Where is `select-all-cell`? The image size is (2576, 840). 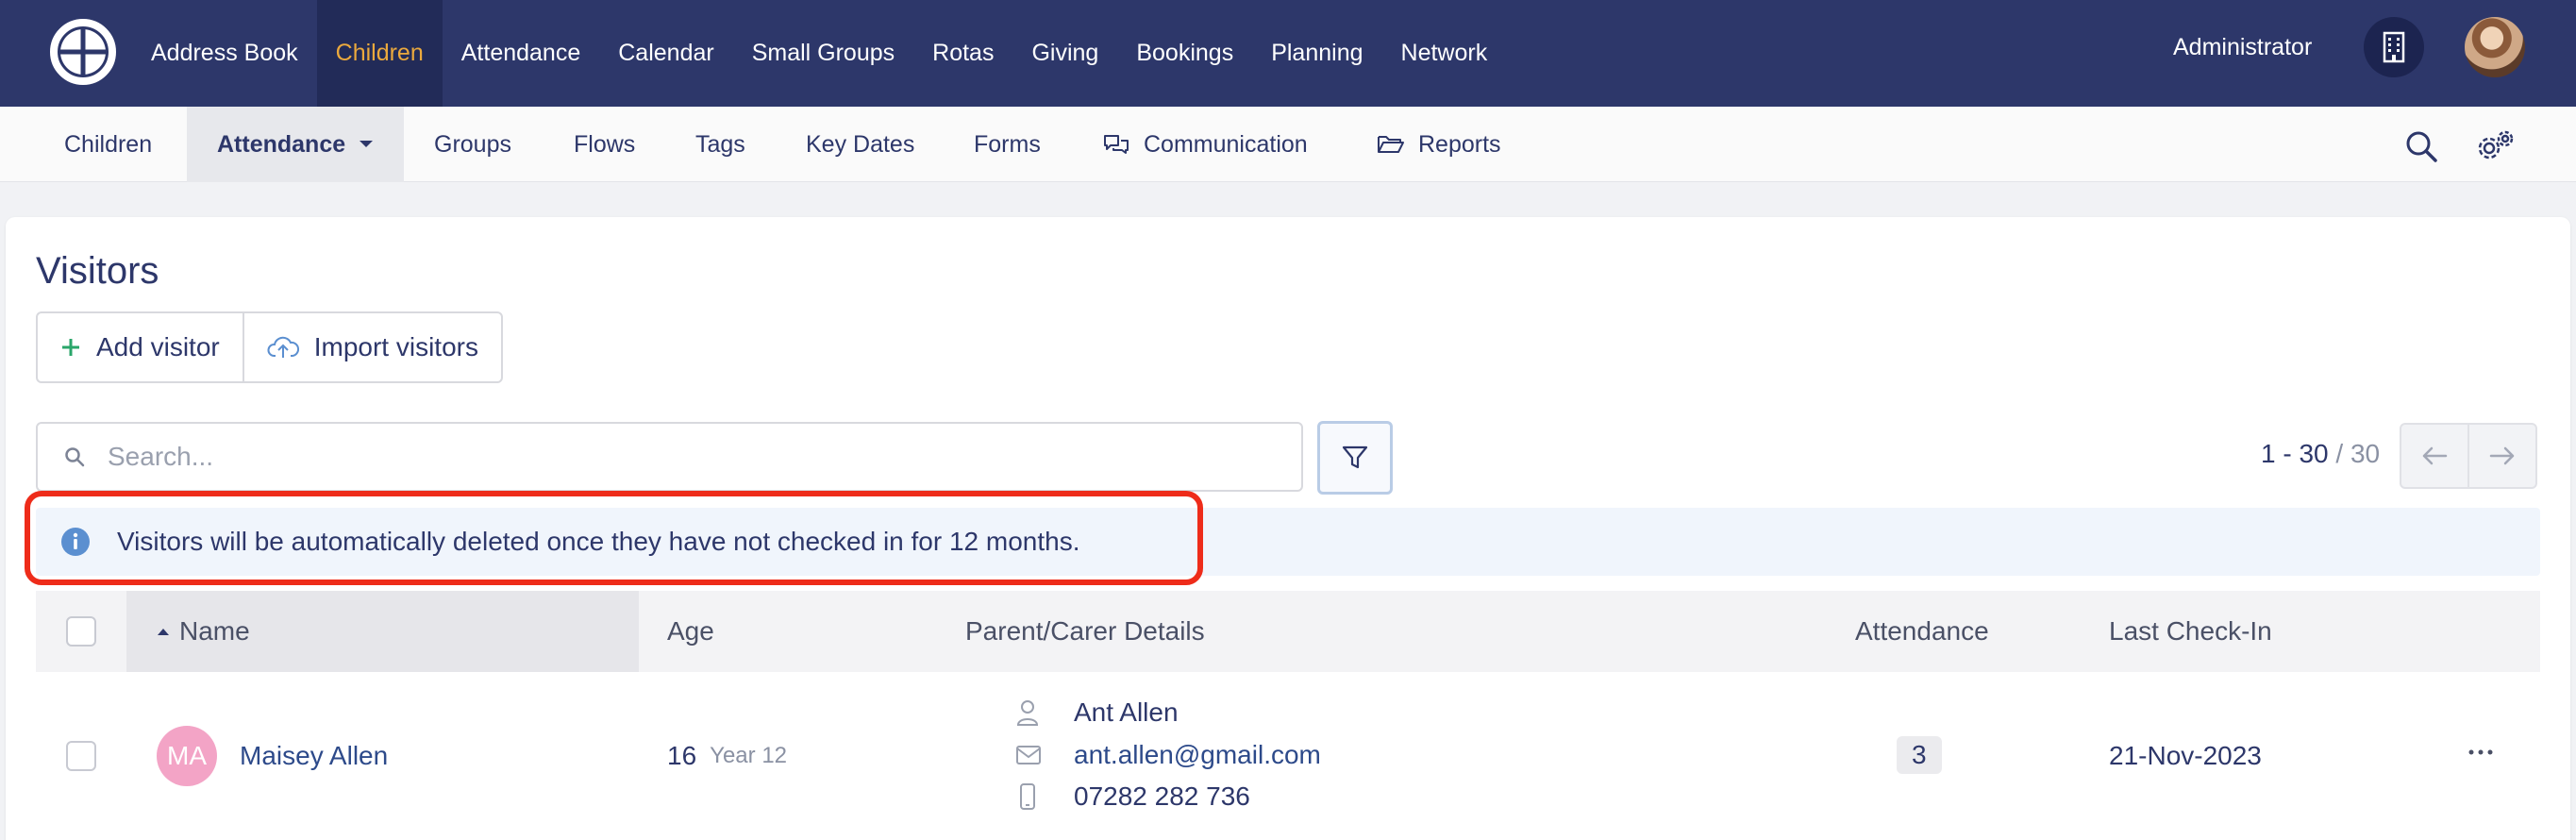
select-all-cell is located at coordinates (81, 631).